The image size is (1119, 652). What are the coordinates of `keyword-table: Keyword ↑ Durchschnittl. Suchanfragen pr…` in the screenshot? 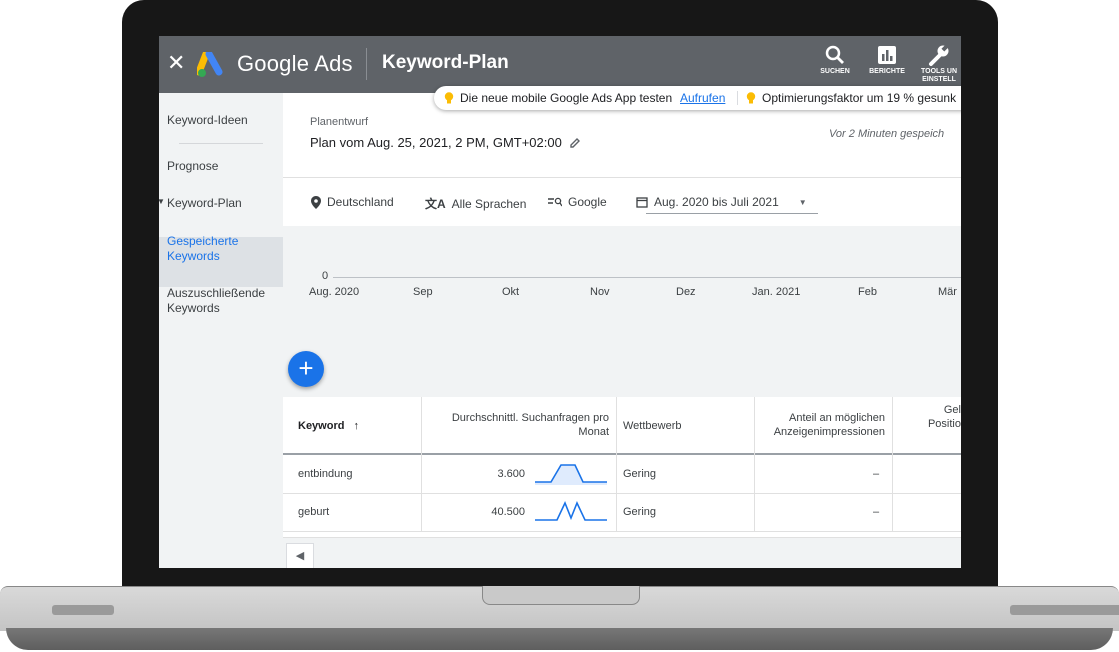 It's located at (622, 467).